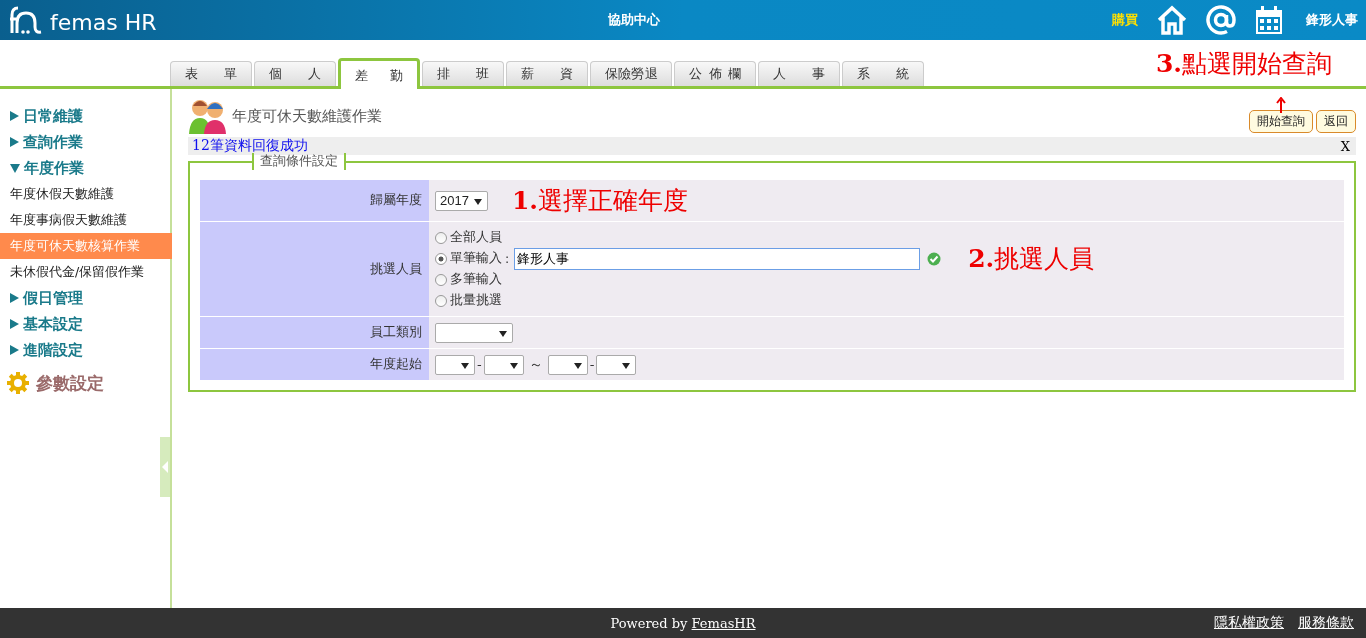 The width and height of the screenshot is (1366, 638). I want to click on nav-tab: 人 事, so click(799, 73).